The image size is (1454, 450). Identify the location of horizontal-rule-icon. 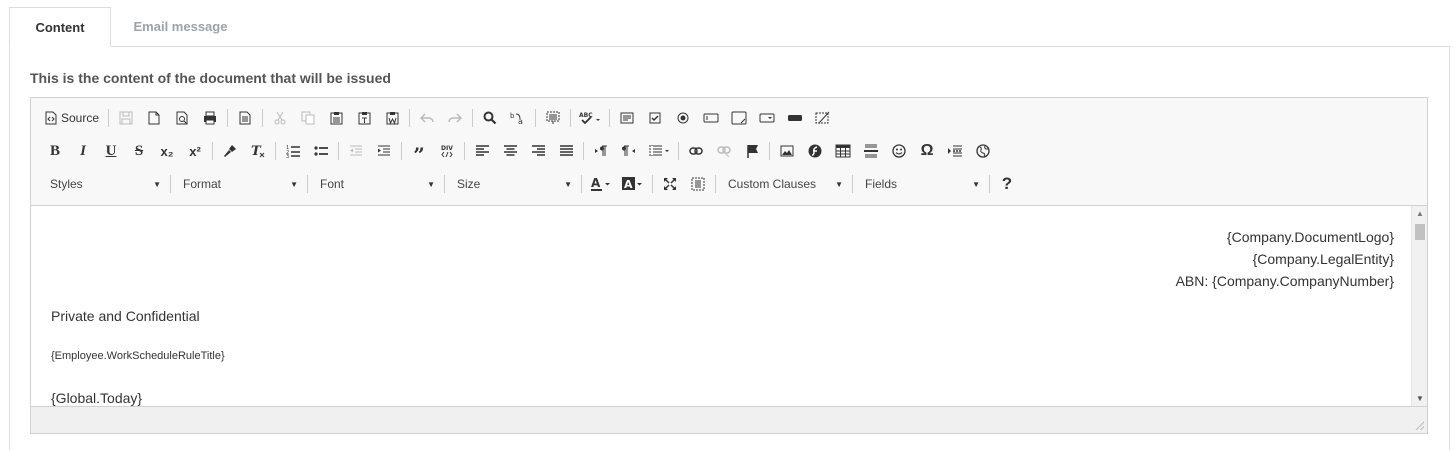
(871, 151).